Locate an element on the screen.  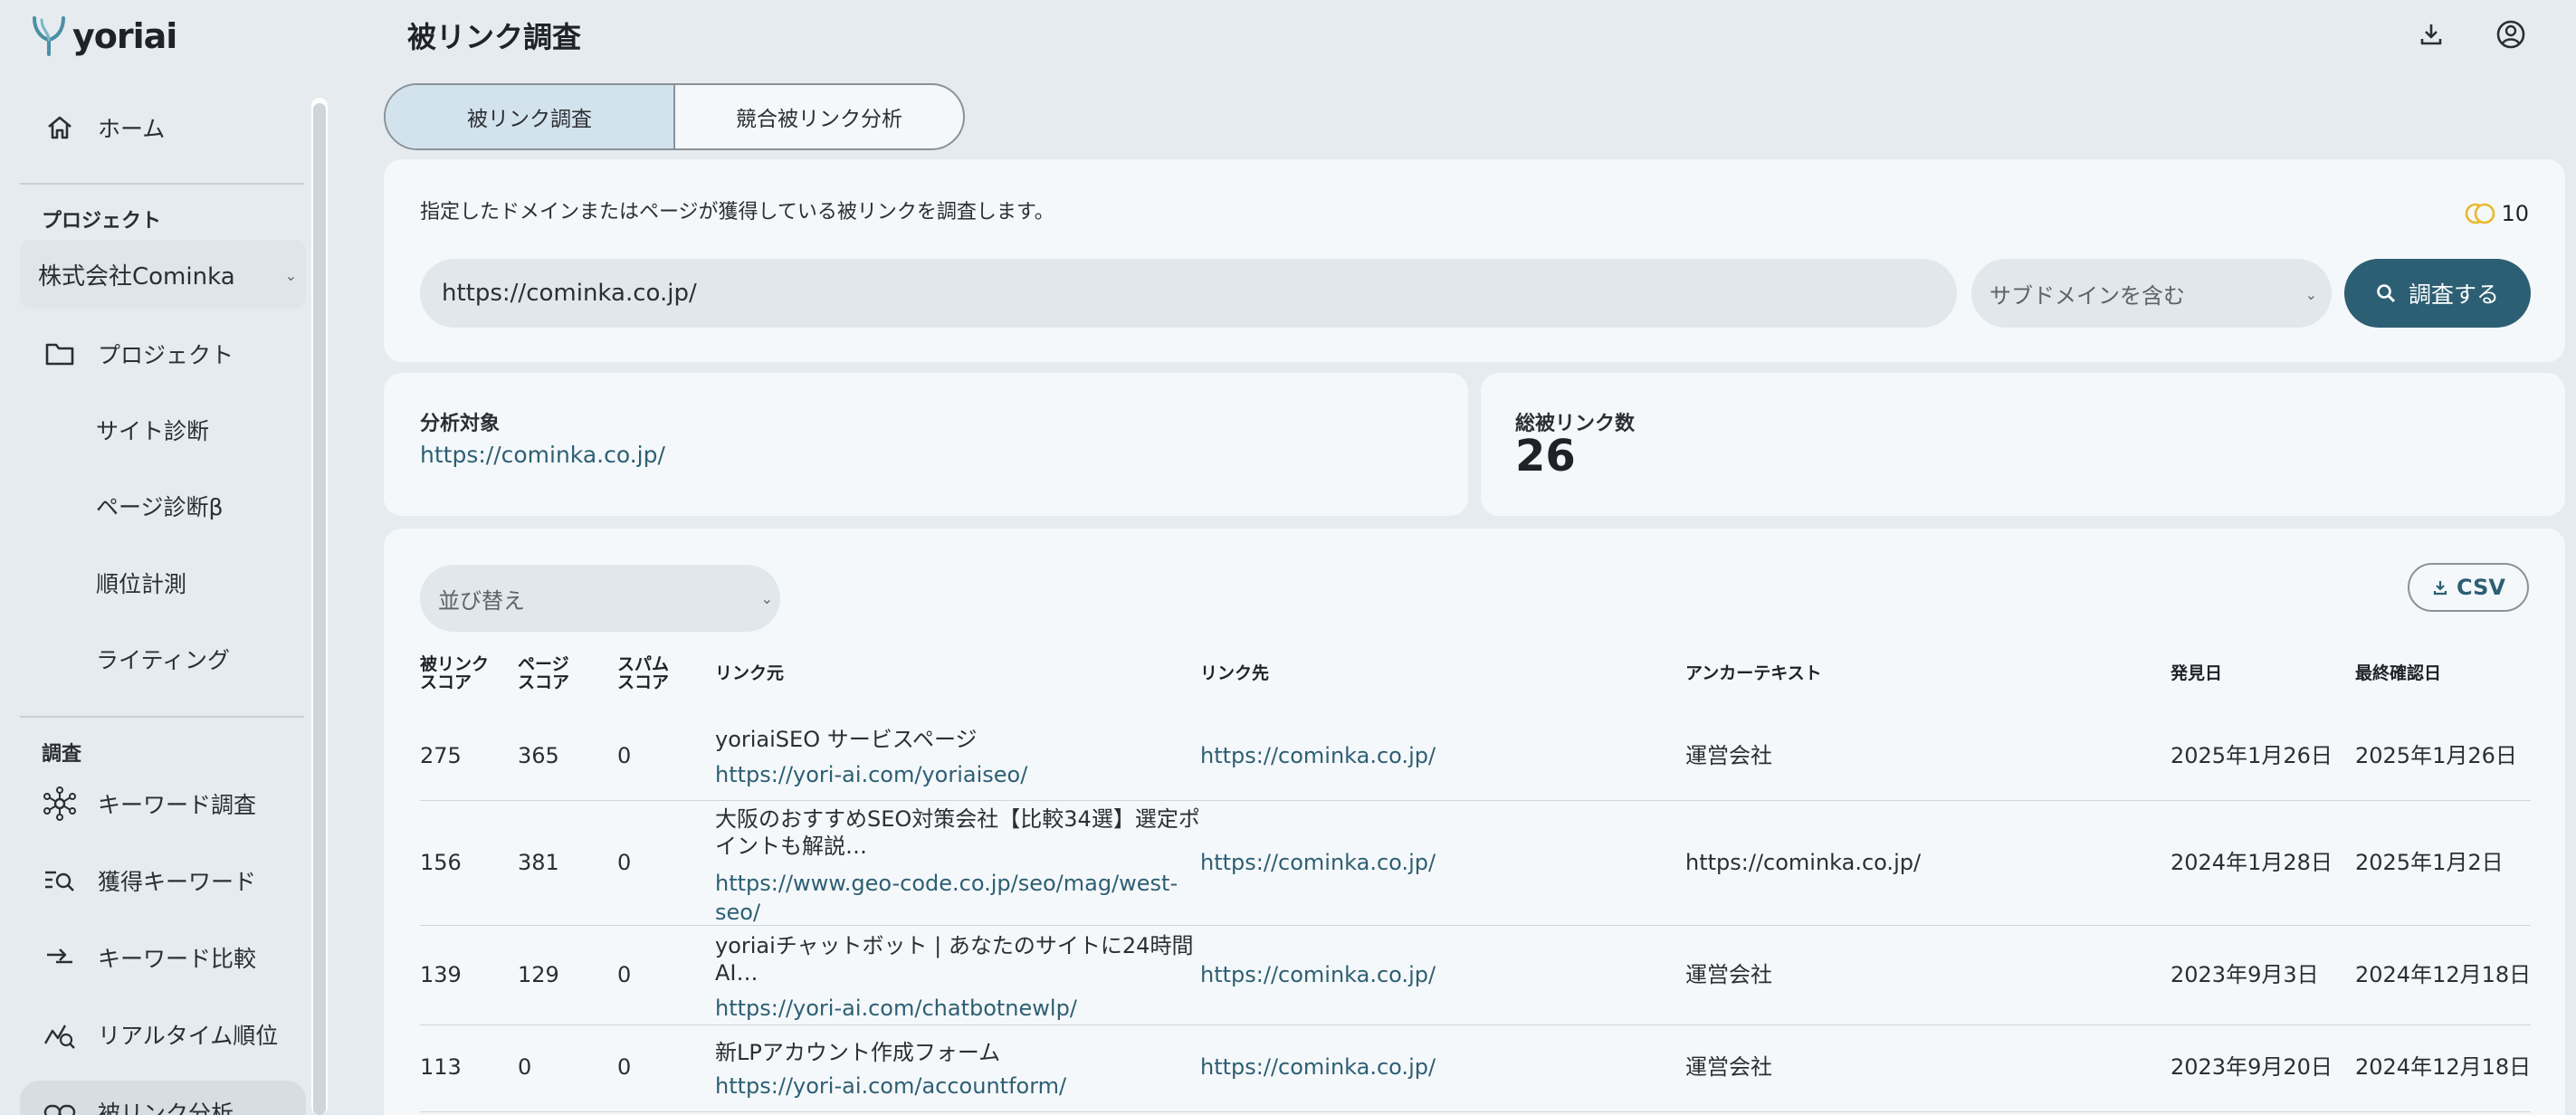
yoriai-logo-icon is located at coordinates (49, 36).